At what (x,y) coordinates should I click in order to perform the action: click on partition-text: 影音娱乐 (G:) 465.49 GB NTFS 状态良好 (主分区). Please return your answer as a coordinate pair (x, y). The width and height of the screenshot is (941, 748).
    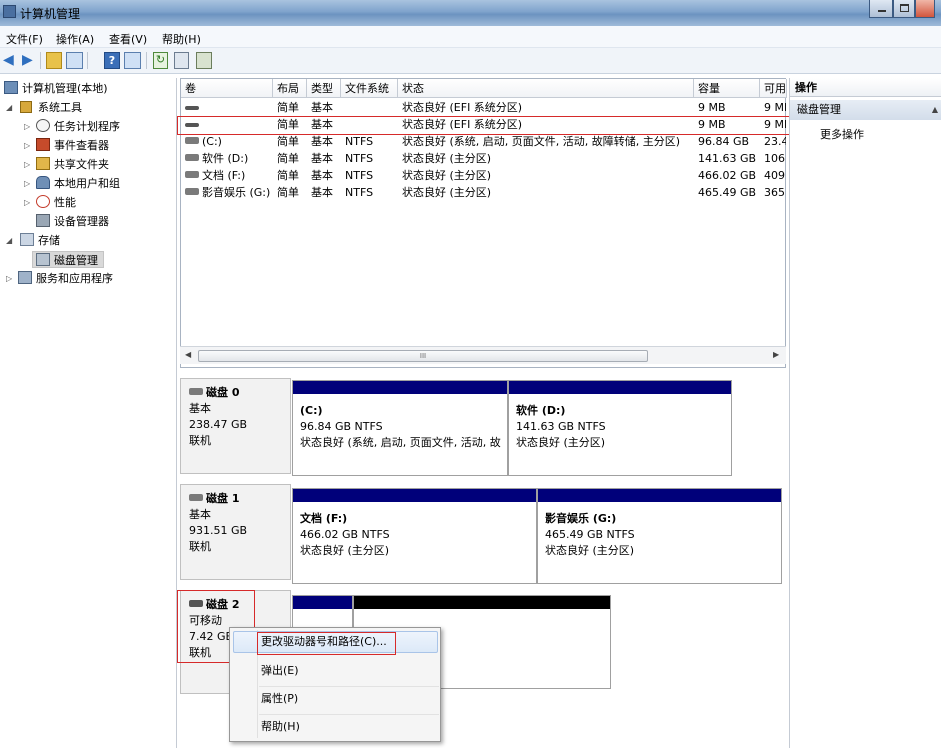
    Looking at the image, I should click on (590, 535).